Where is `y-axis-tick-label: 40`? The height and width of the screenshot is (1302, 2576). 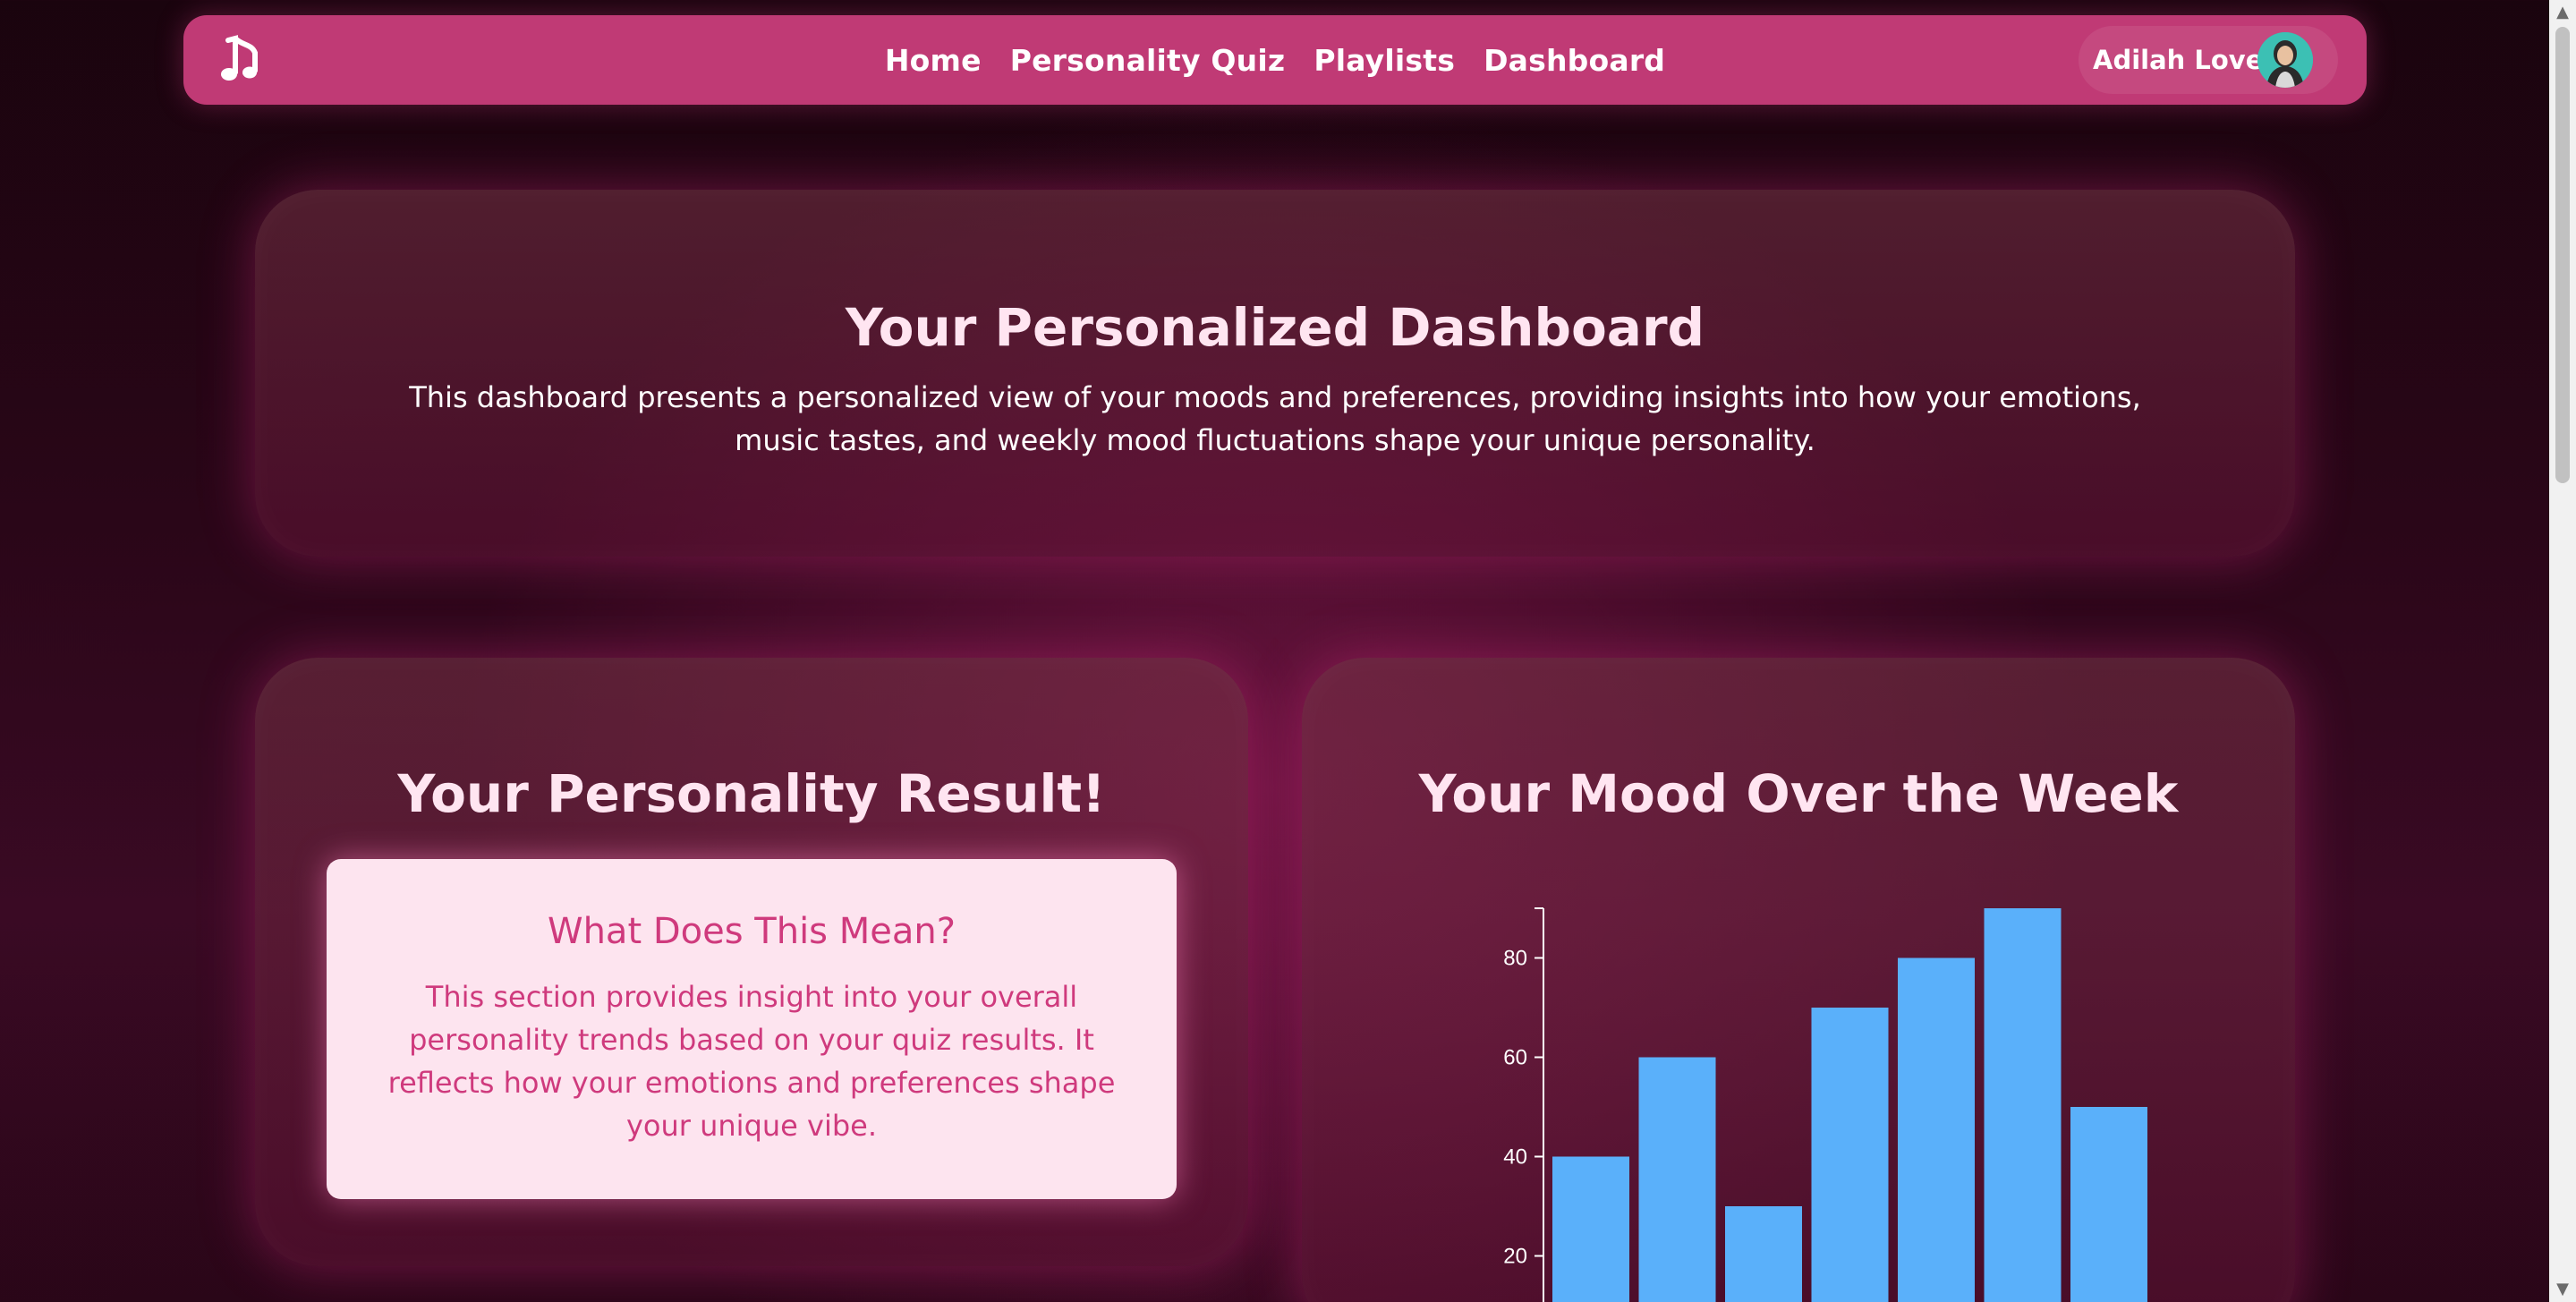 y-axis-tick-label: 40 is located at coordinates (1515, 1157).